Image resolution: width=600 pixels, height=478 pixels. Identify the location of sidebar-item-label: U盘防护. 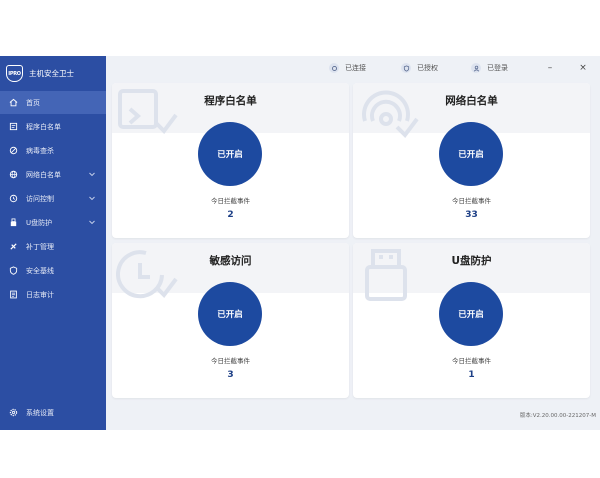
(39, 222).